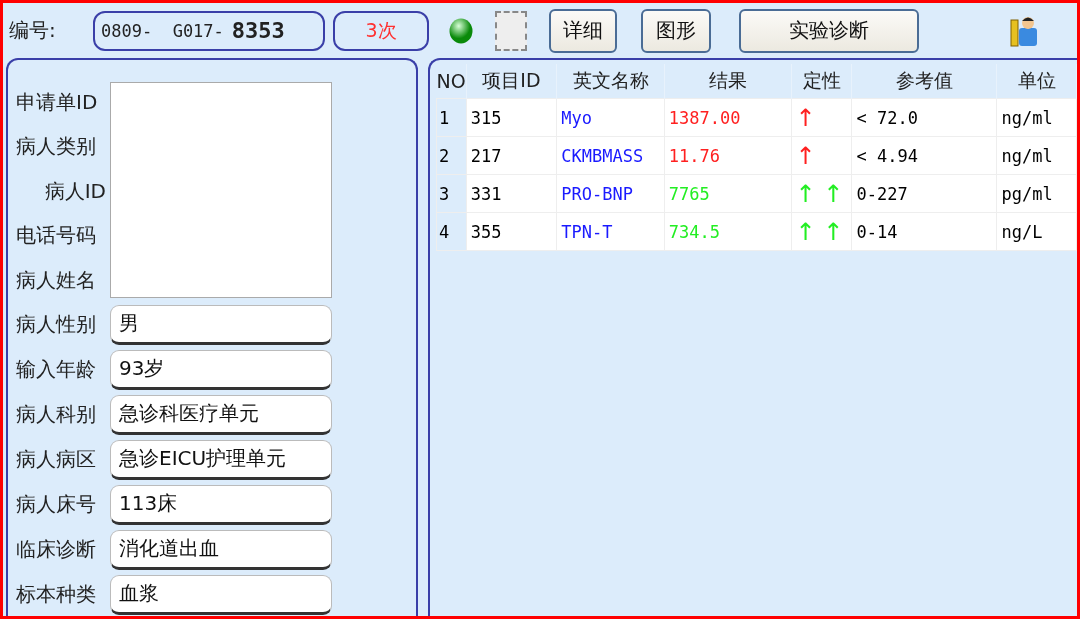 The image size is (1080, 619). What do you see at coordinates (1037, 193) in the screenshot?
I see `table-cell: pg/ml` at bounding box center [1037, 193].